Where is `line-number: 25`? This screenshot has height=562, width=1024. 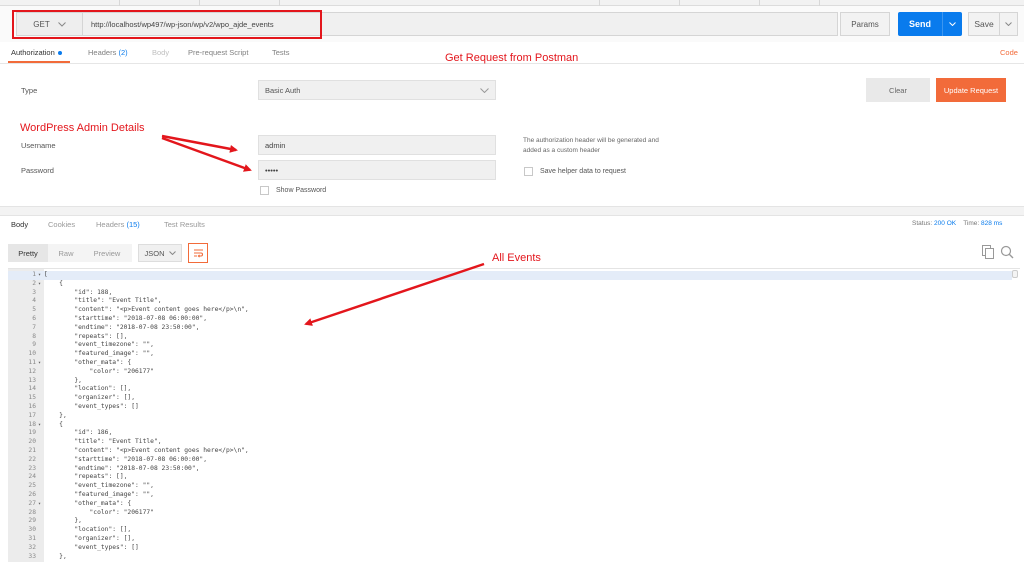 line-number: 25 is located at coordinates (32, 486).